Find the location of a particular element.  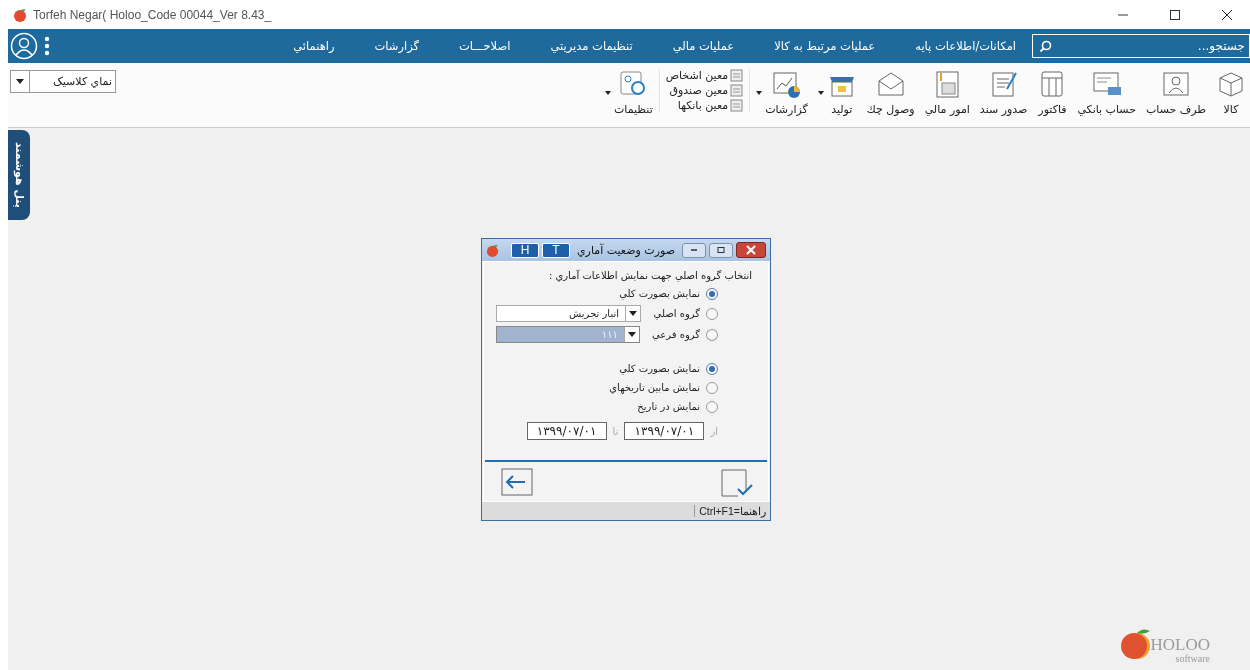

menu-item: عمليات مالي is located at coordinates (703, 46).